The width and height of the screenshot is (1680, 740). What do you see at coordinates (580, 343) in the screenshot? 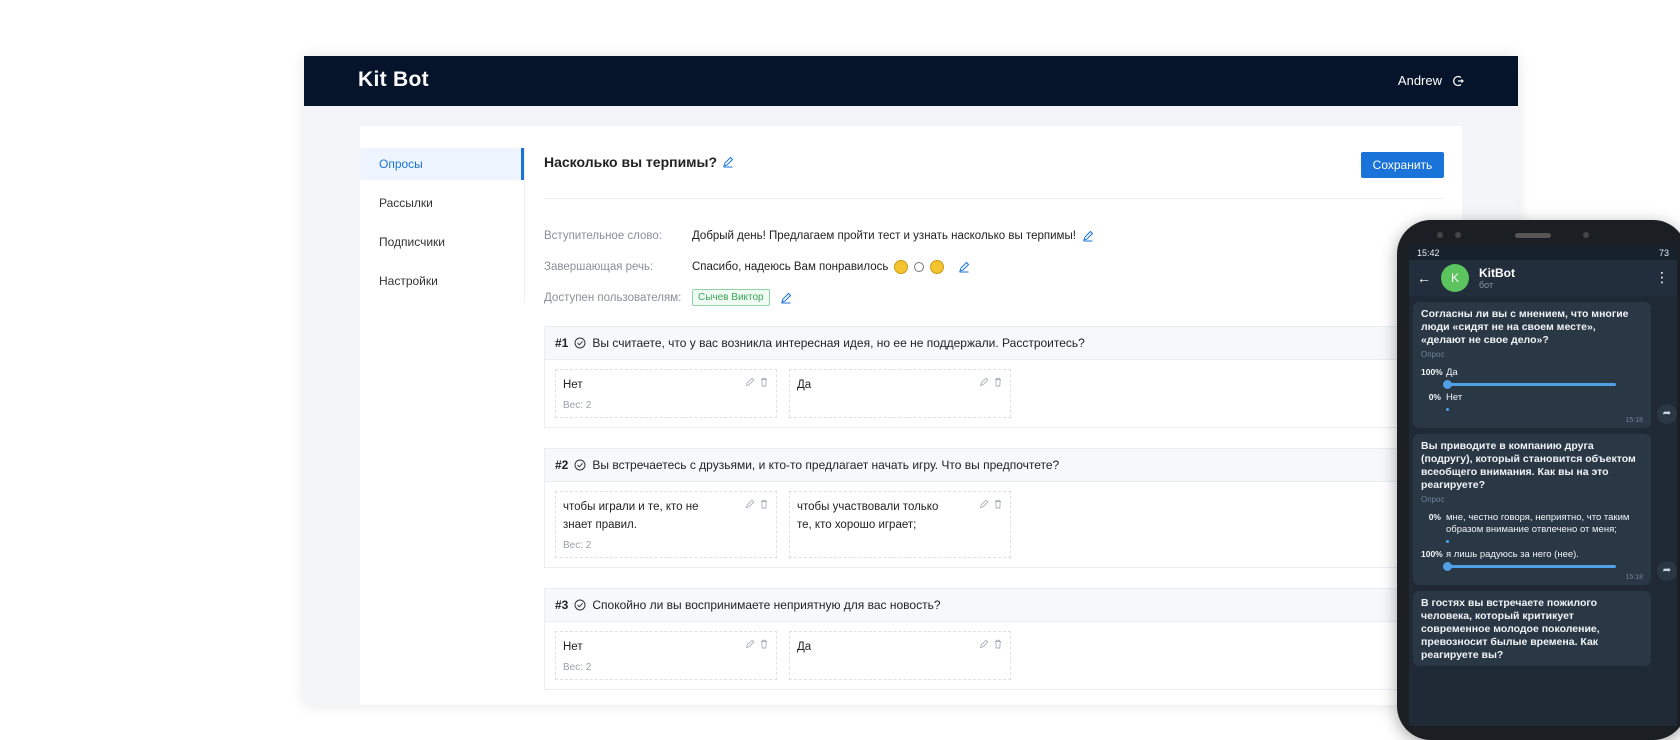
I see `check-circle-icon` at bounding box center [580, 343].